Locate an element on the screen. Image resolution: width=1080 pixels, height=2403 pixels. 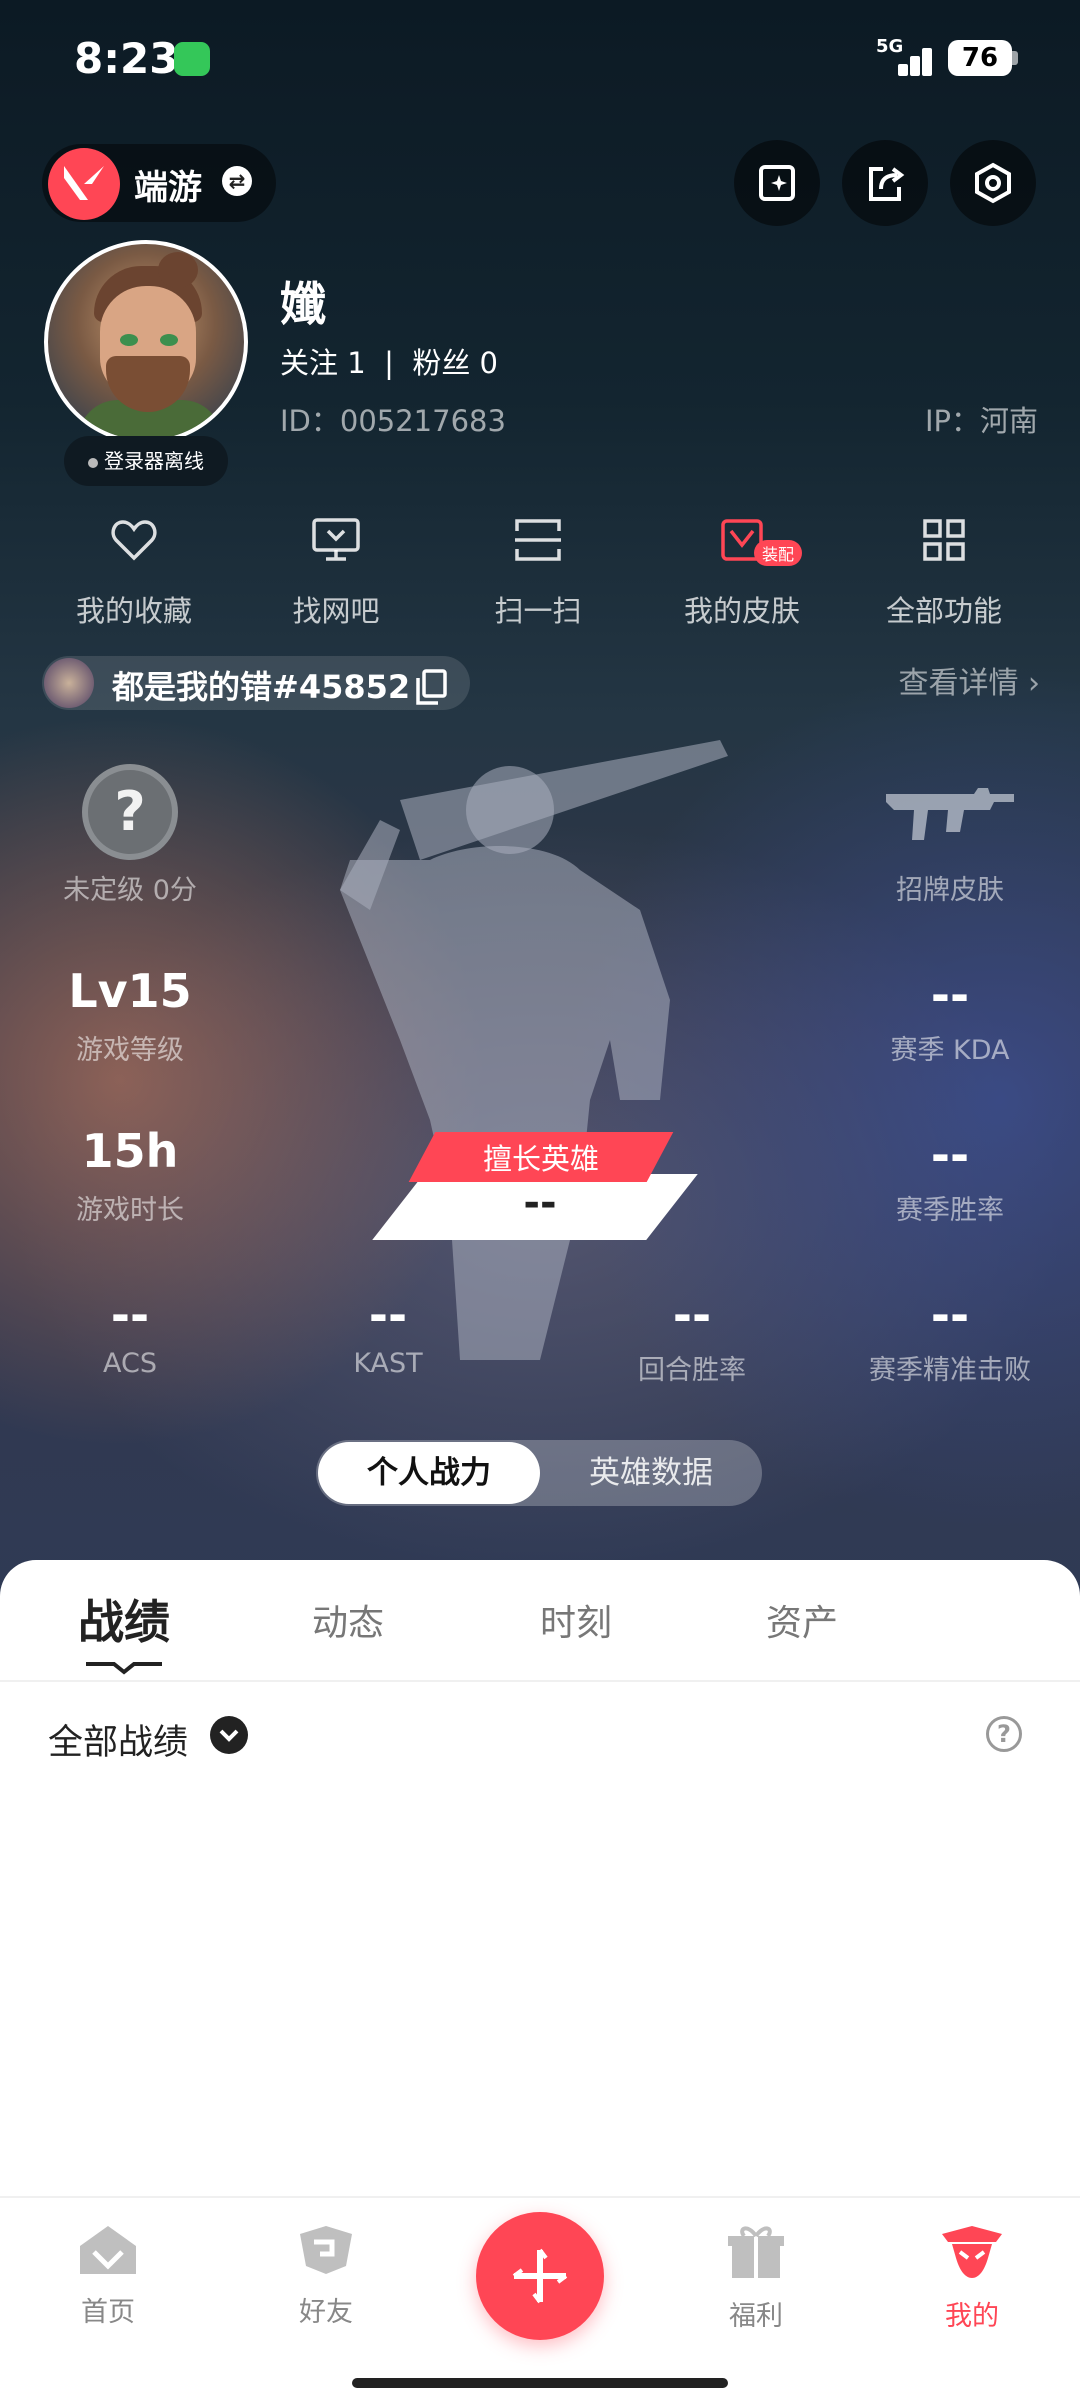
quick-action-label: 找网吧 is located at coordinates (336, 611).